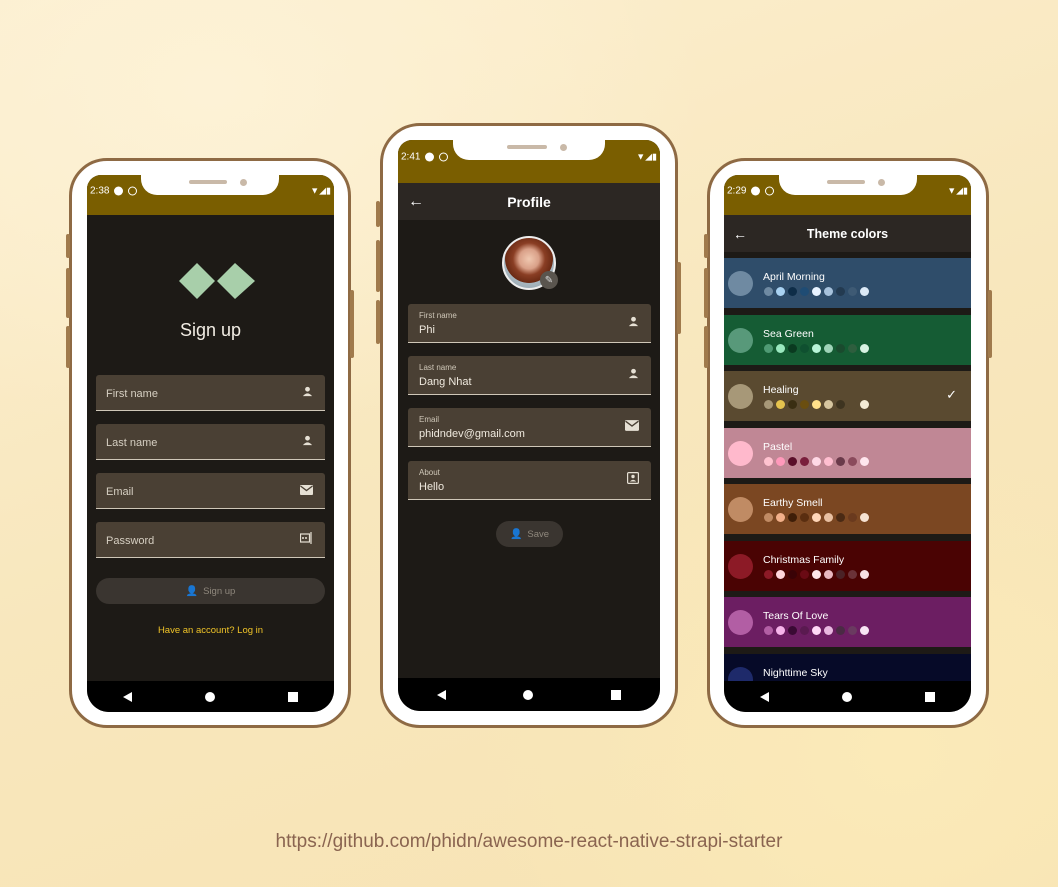 The image size is (1058, 887). I want to click on phone-notch, so click(529, 149).